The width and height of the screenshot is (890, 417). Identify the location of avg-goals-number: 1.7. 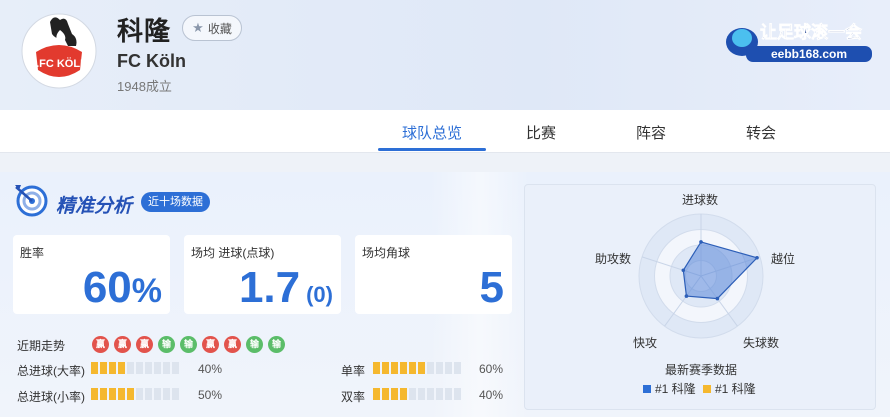
(269, 287).